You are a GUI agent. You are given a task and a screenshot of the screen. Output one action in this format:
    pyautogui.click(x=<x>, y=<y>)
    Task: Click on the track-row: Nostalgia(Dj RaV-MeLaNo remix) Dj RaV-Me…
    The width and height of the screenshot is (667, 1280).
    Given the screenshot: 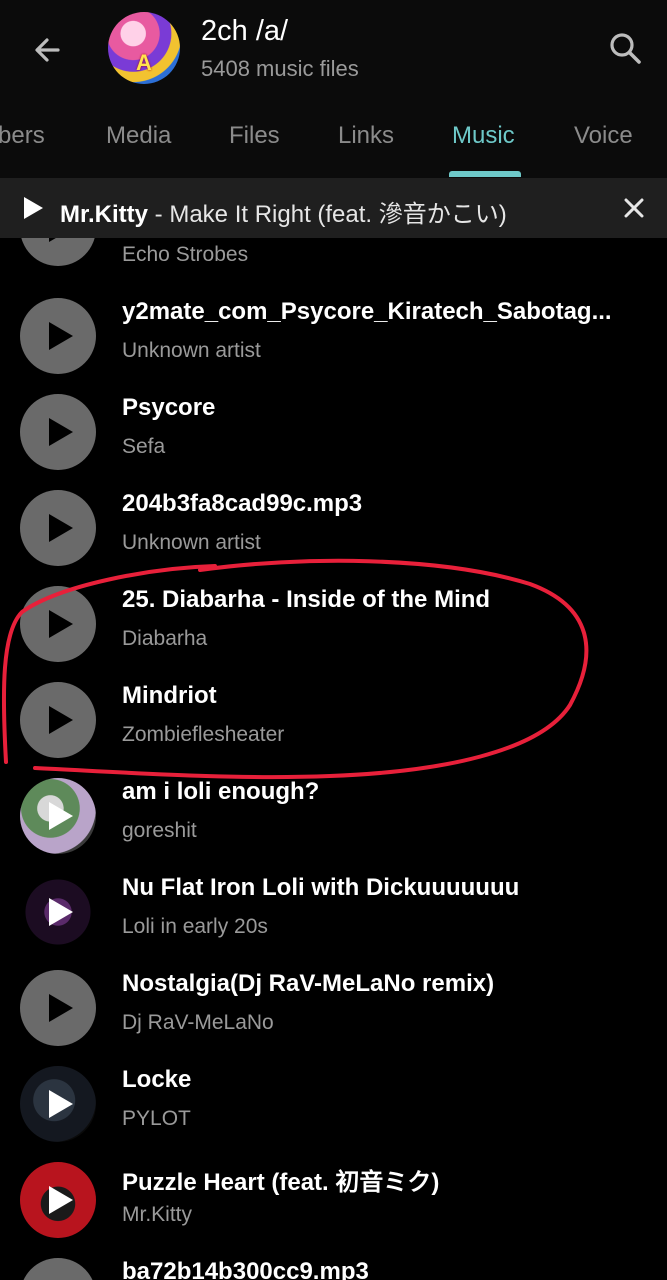 What is the action you would take?
    pyautogui.click(x=333, y=997)
    